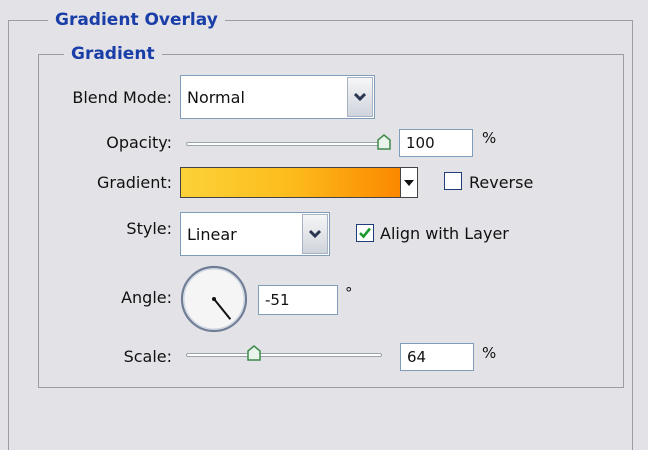 The image size is (648, 450). What do you see at coordinates (139, 142) in the screenshot?
I see `opacity-label: Opacity:` at bounding box center [139, 142].